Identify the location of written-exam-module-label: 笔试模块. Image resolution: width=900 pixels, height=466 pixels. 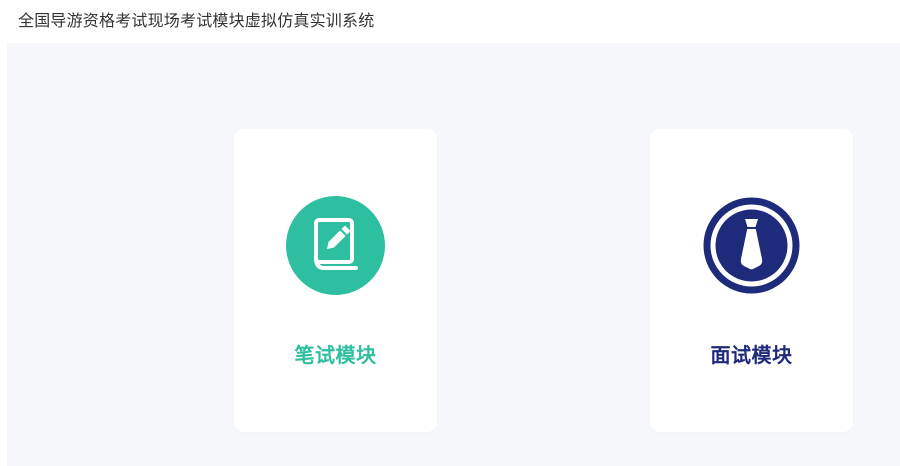
(335, 355).